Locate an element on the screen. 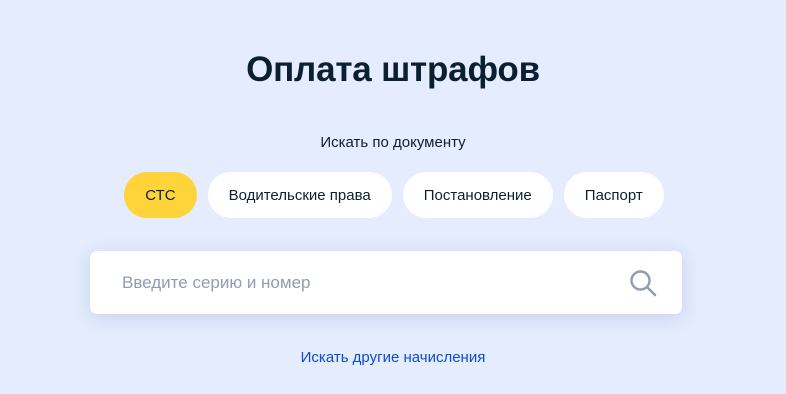 This screenshot has height=394, width=786. chip-drivers-license: Водительские права is located at coordinates (299, 195).